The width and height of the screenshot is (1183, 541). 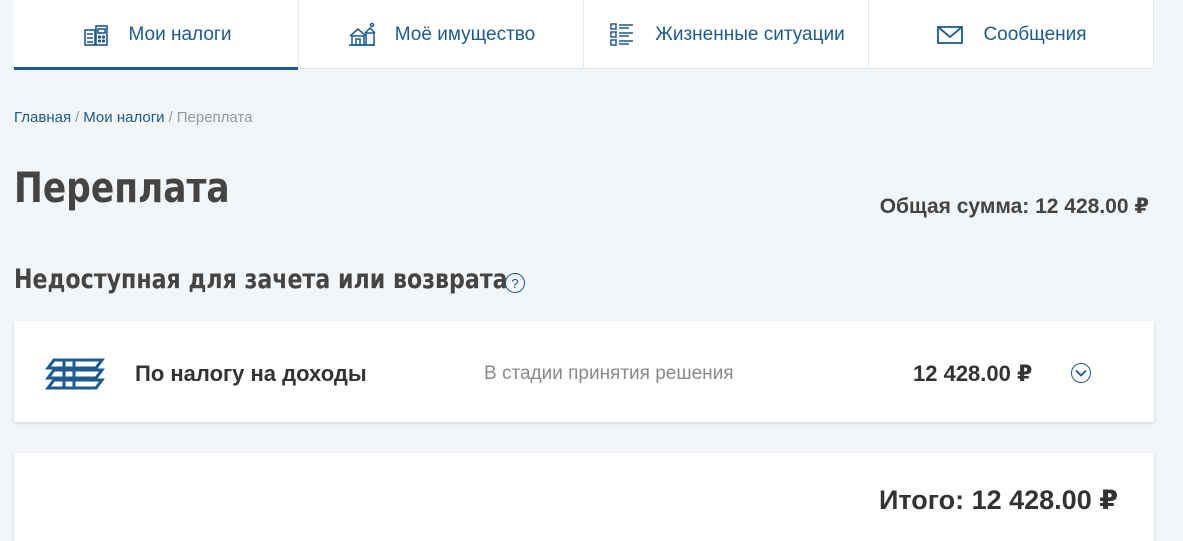 What do you see at coordinates (251, 373) in the screenshot?
I see `item-name: По налогу на доходы` at bounding box center [251, 373].